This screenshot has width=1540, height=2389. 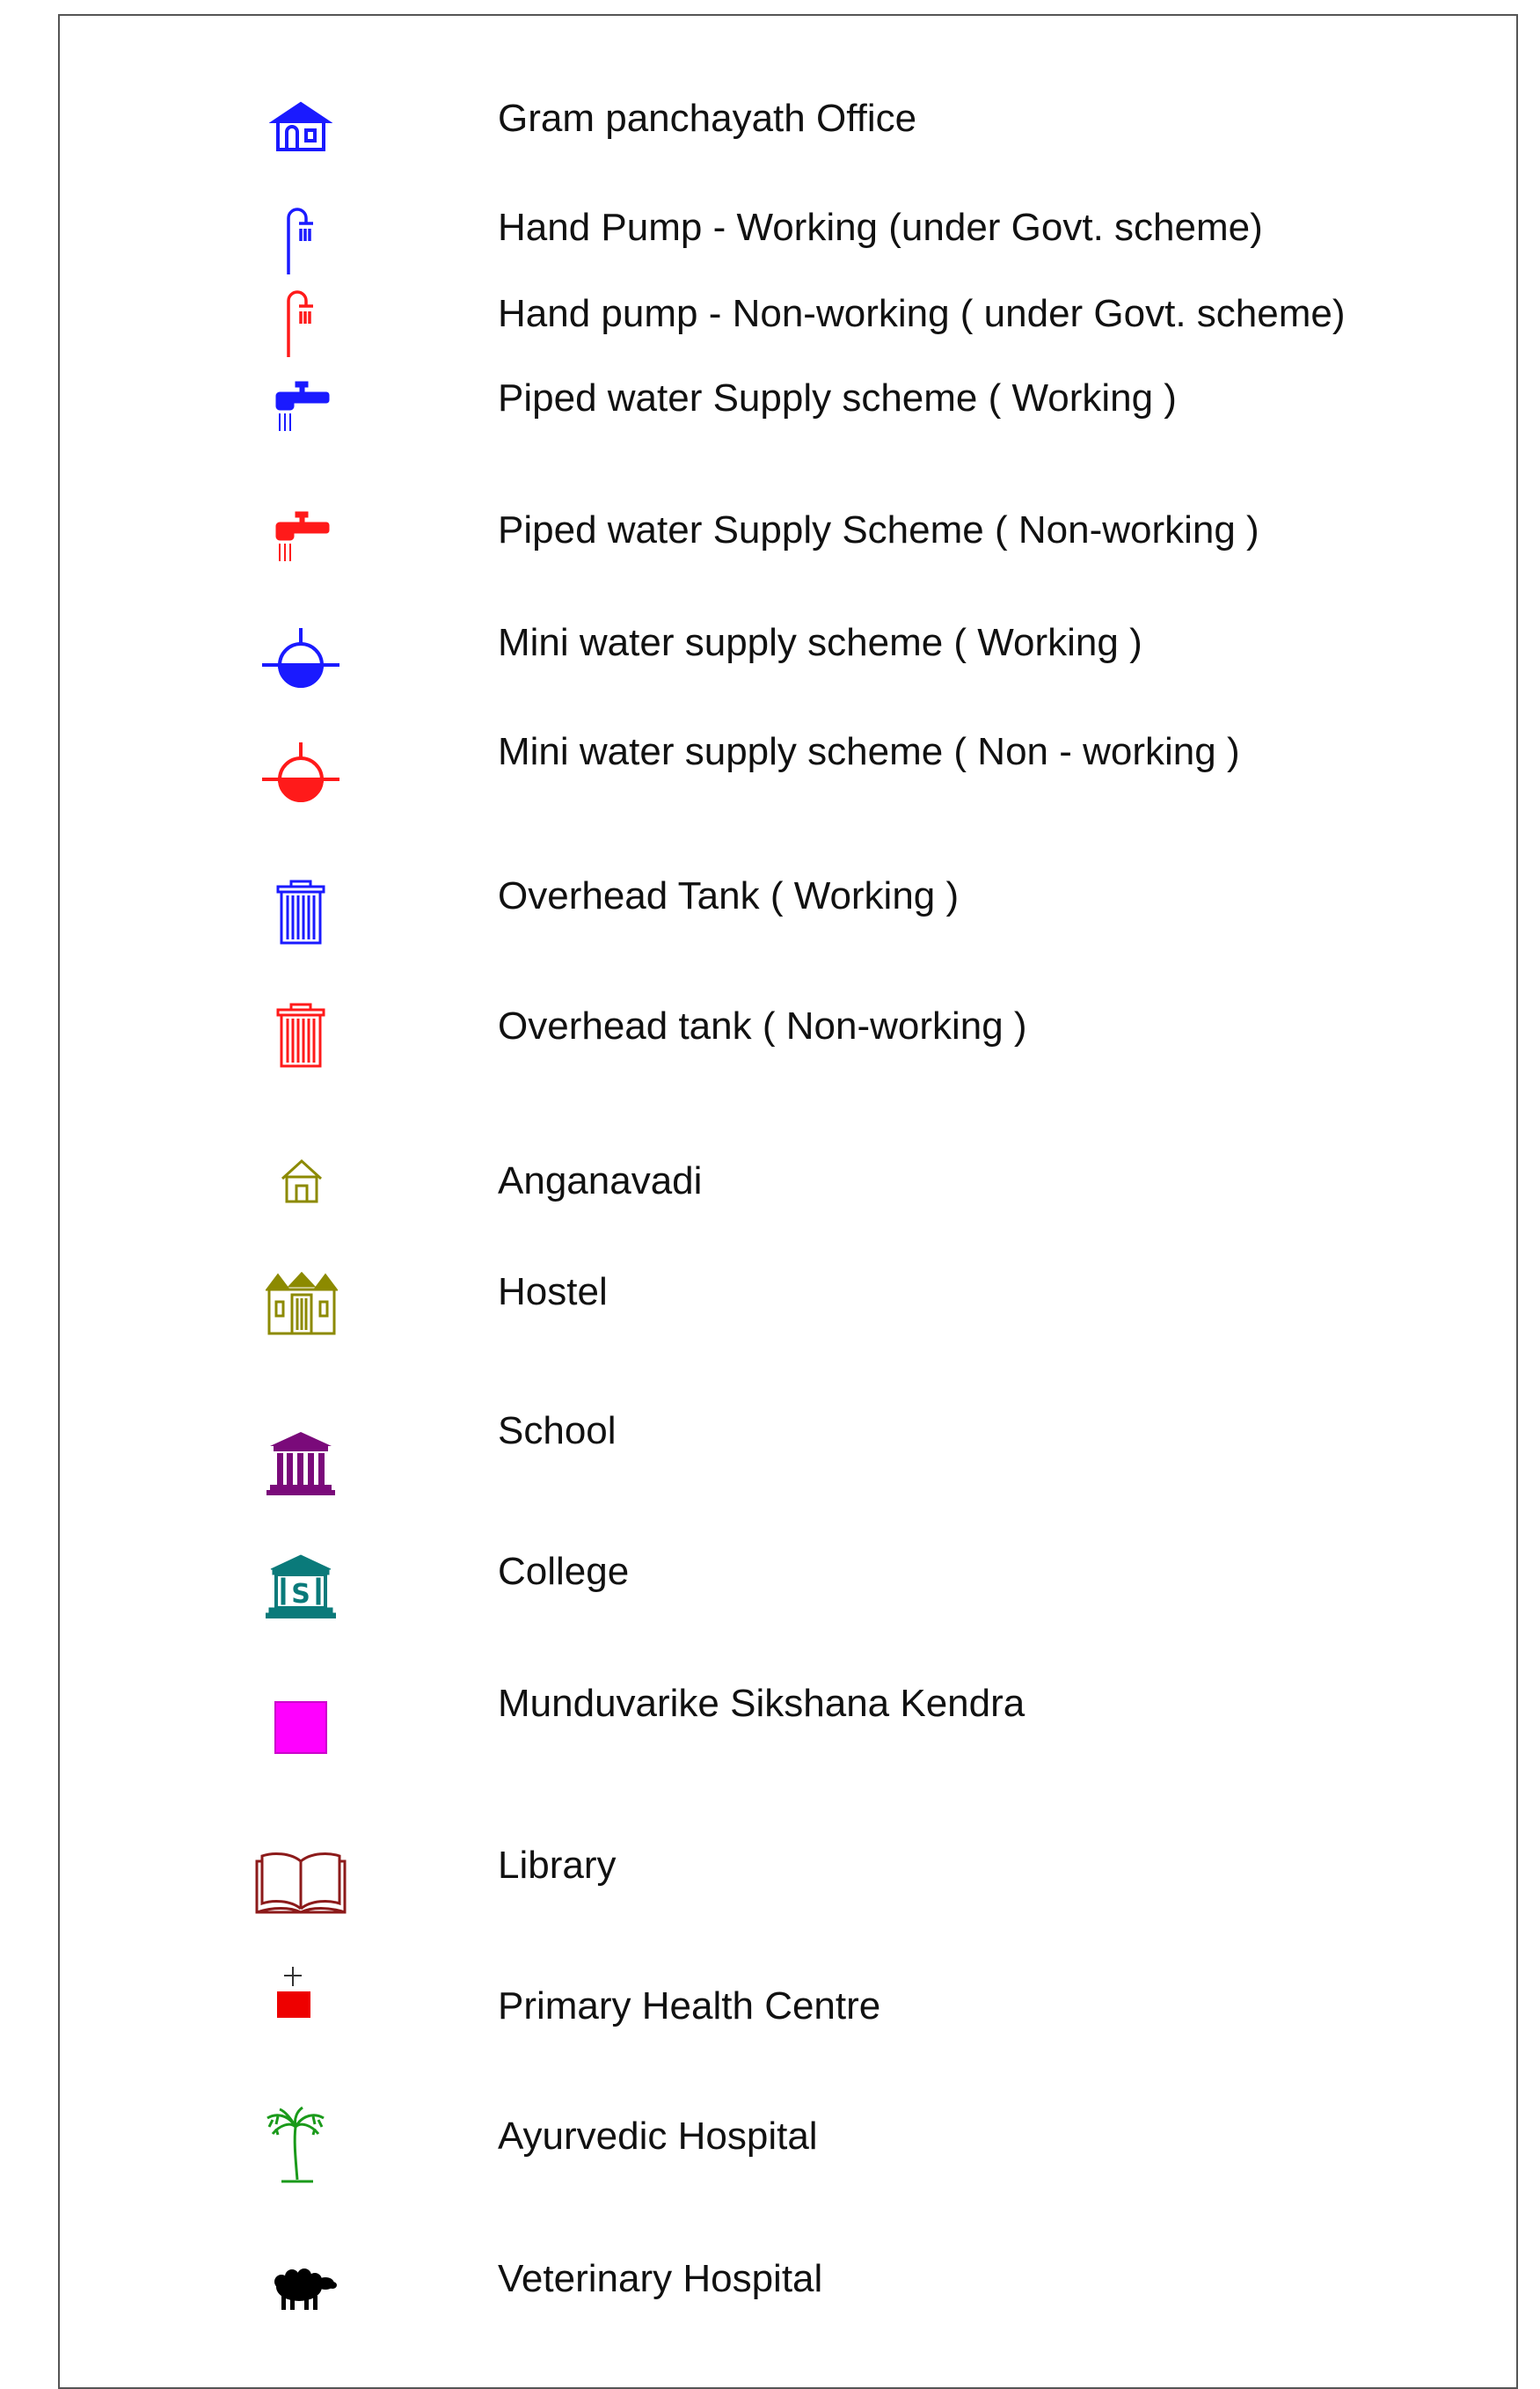 I want to click on college-icon: S, so click(x=301, y=1586).